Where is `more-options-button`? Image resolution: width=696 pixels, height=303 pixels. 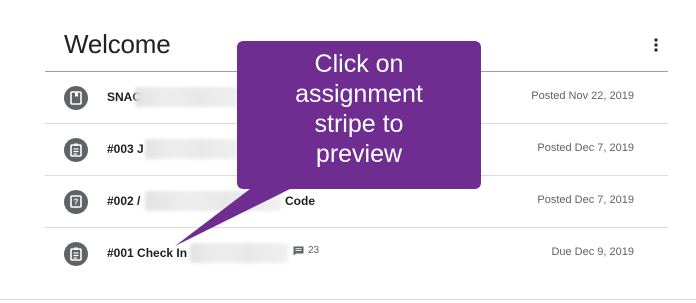 more-options-button is located at coordinates (656, 45).